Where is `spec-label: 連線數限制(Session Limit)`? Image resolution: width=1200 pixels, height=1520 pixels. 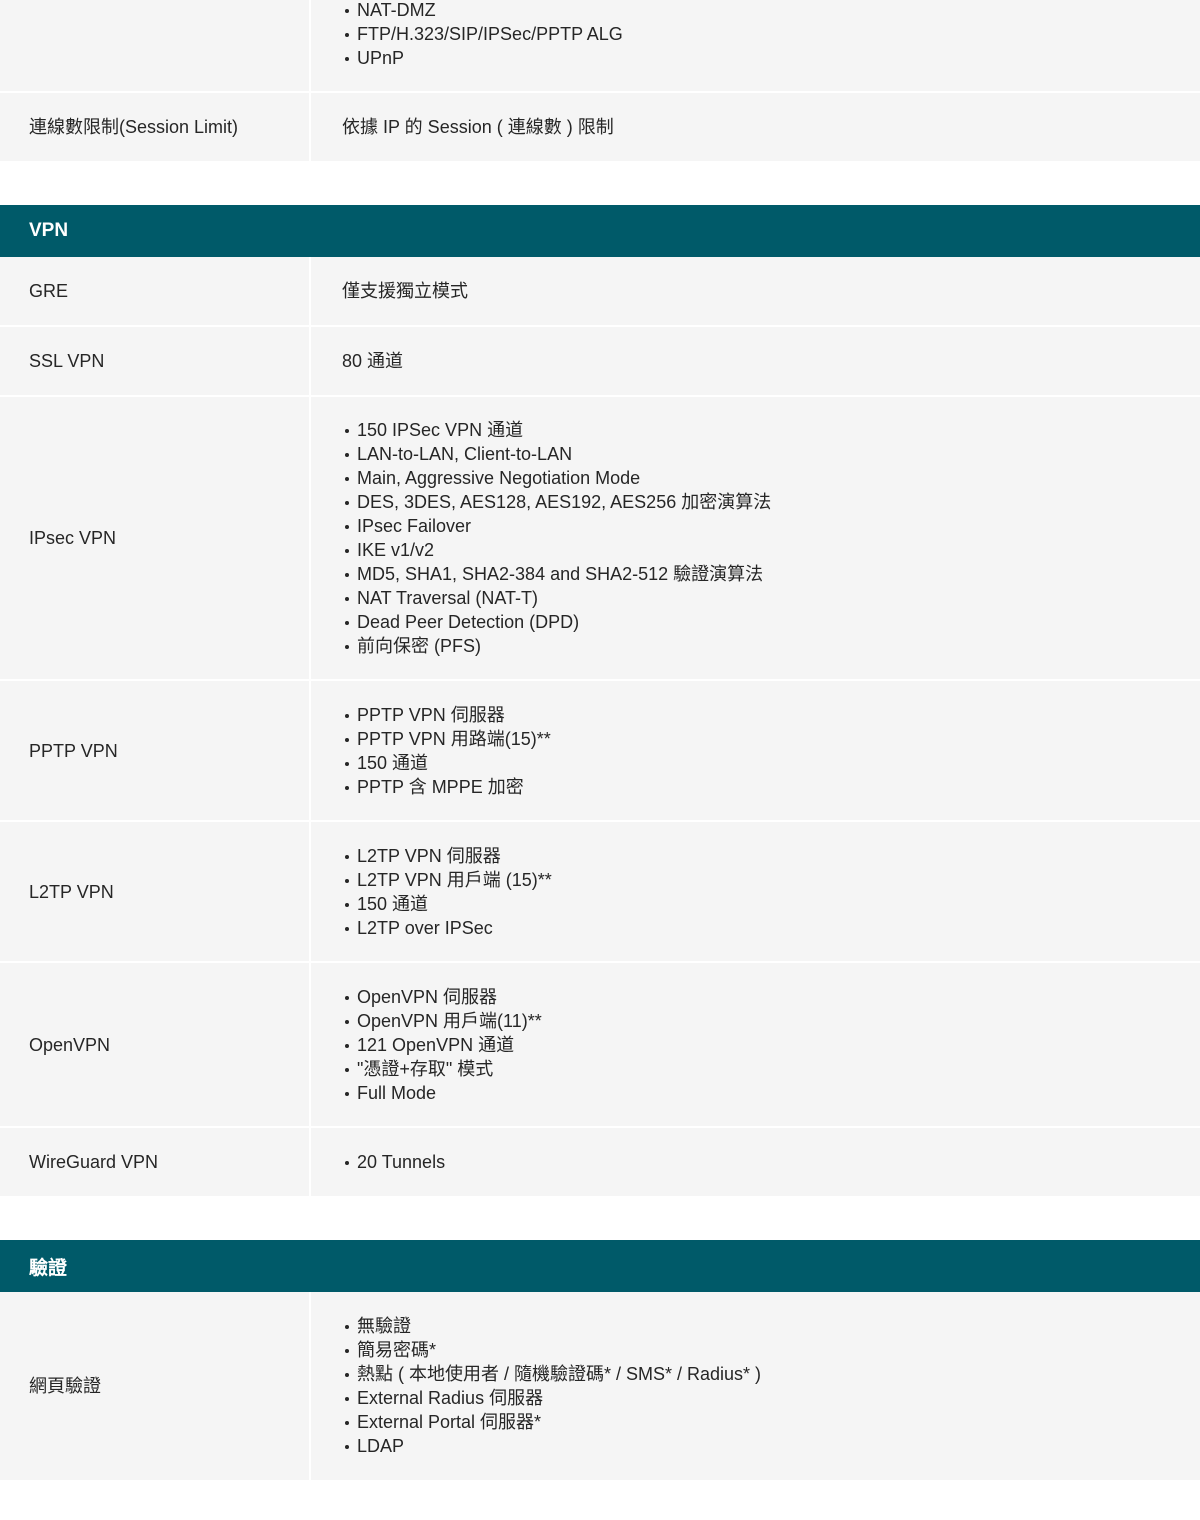 spec-label: 連線數限制(Session Limit) is located at coordinates (134, 127).